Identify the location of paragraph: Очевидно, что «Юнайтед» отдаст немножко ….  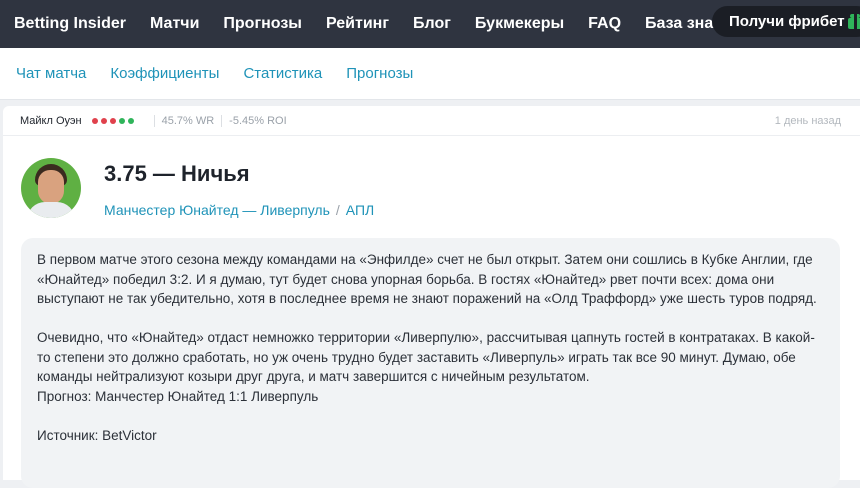
(430, 367).